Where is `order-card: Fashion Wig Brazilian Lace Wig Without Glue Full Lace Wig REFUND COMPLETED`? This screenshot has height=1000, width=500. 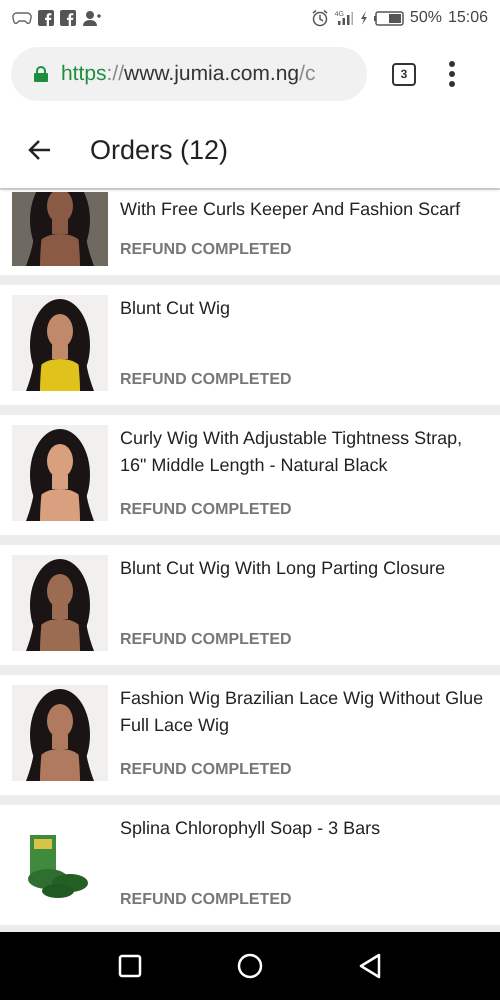 order-card: Fashion Wig Brazilian Lace Wig Without Glue Full Lace Wig REFUND COMPLETED is located at coordinates (250, 735).